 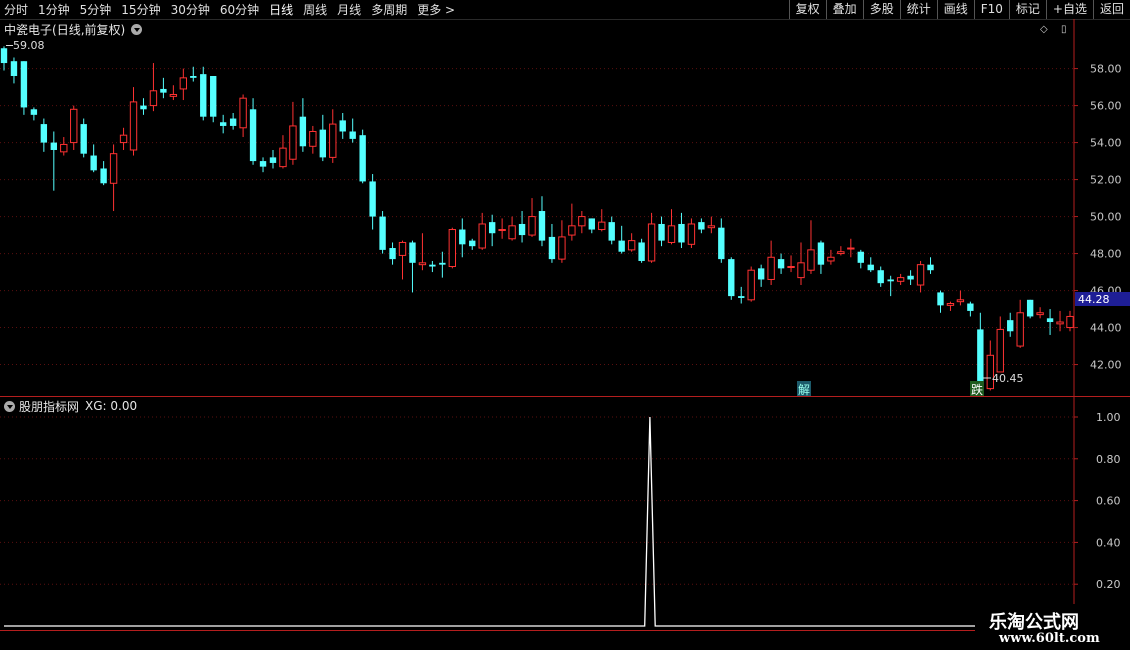 I want to click on period-tab: 多周期, so click(x=389, y=9).